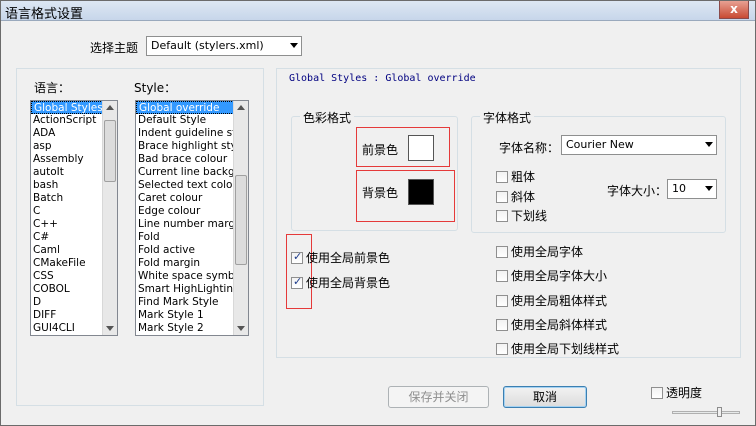  What do you see at coordinates (382, 78) in the screenshot?
I see `style-header: Global Styles : Global override` at bounding box center [382, 78].